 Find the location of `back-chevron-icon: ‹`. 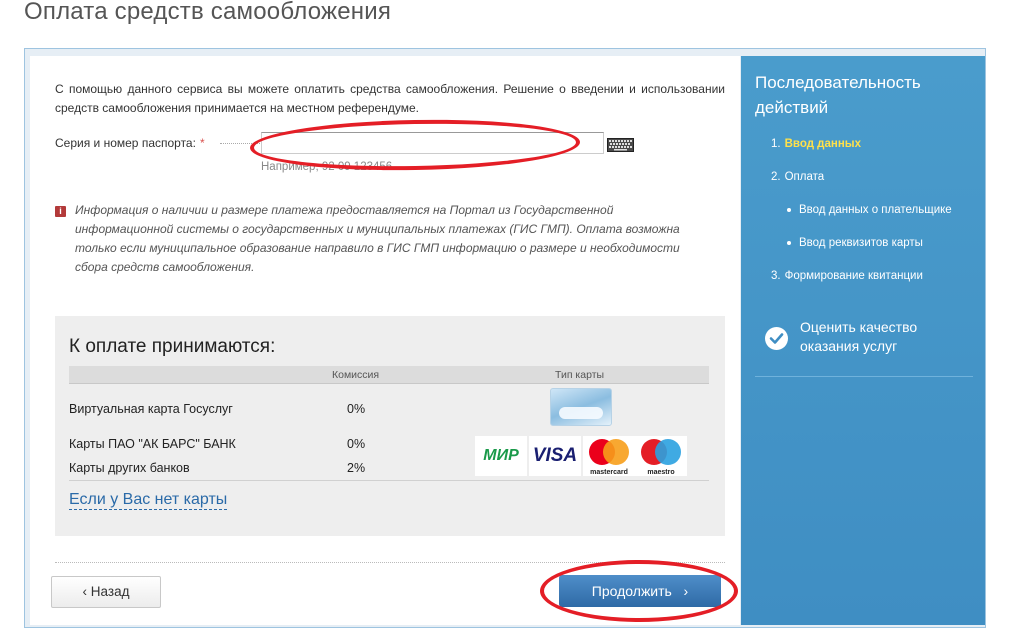

back-chevron-icon: ‹ is located at coordinates (85, 591).